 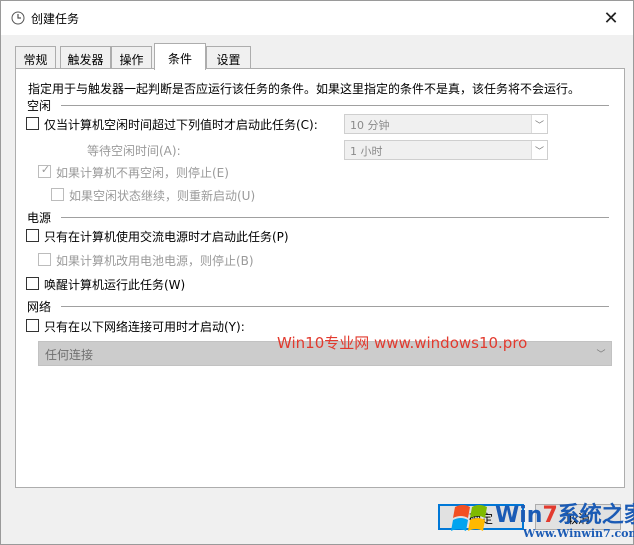 I want to click on ac-power-only-label: 只有在计算机使用交流电源时才启动此任务(P), so click(x=166, y=236).